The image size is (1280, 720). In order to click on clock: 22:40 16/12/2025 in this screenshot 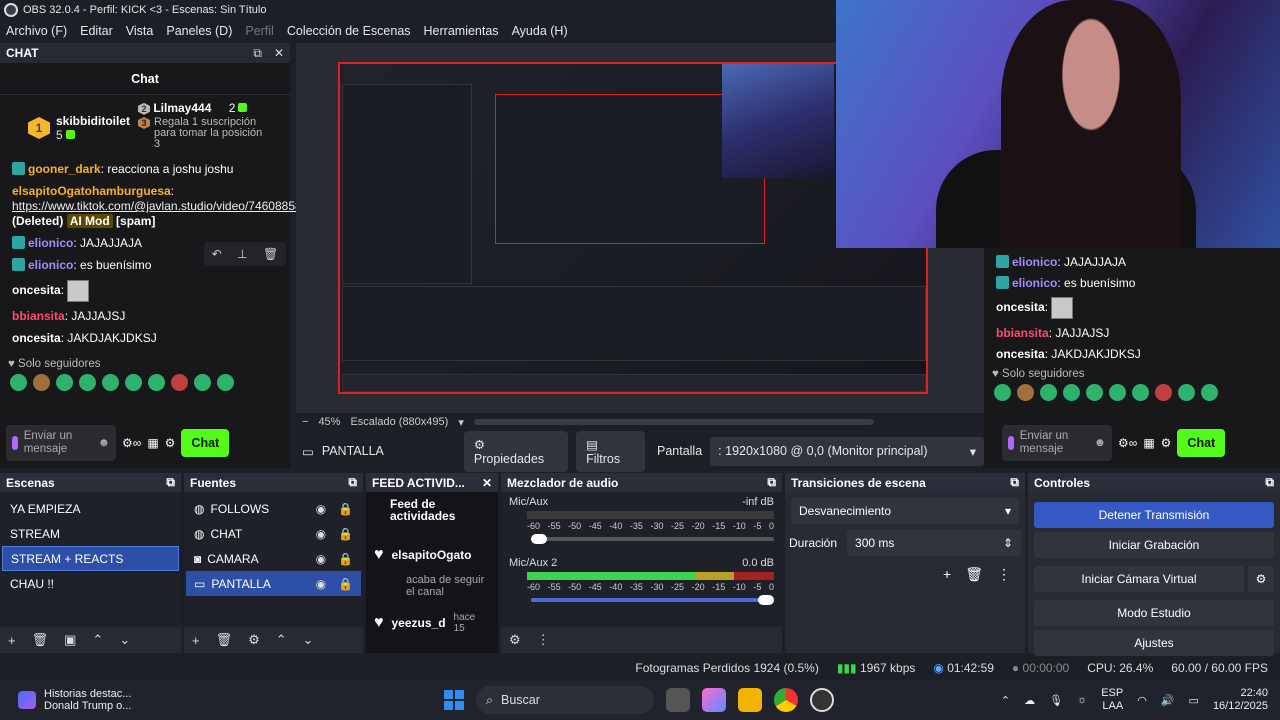, I will do `click(1240, 700)`.